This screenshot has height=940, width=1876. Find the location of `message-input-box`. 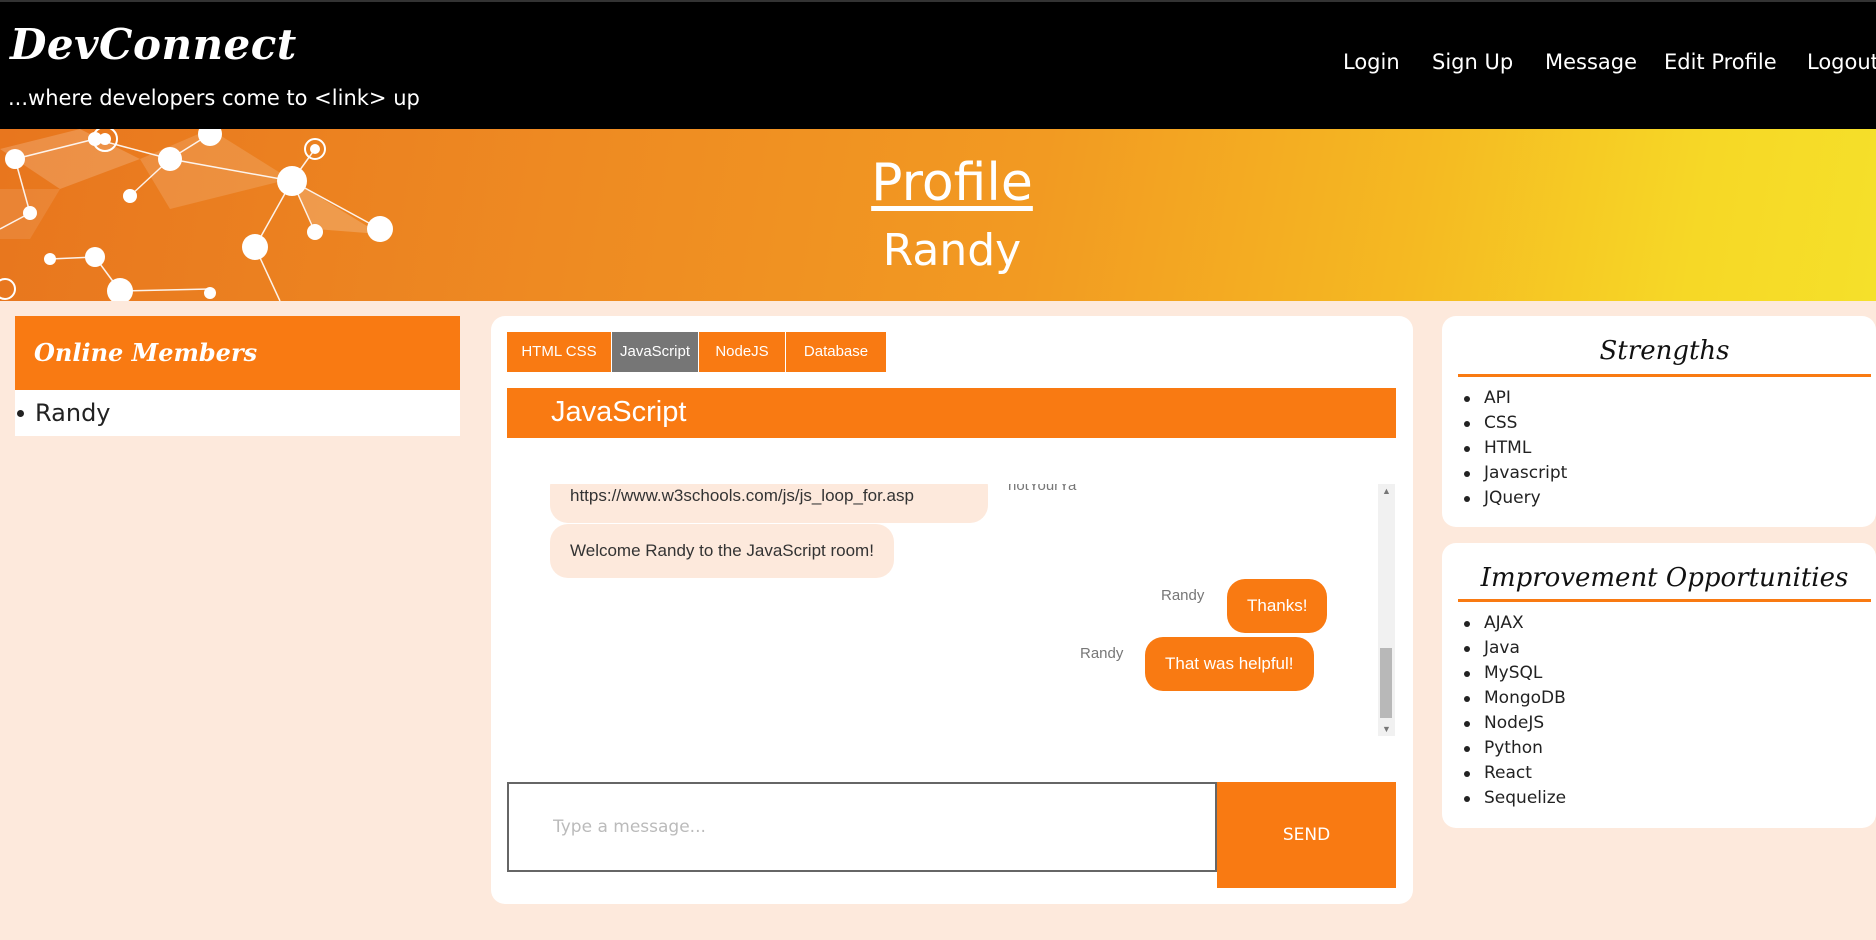

message-input-box is located at coordinates (862, 827).